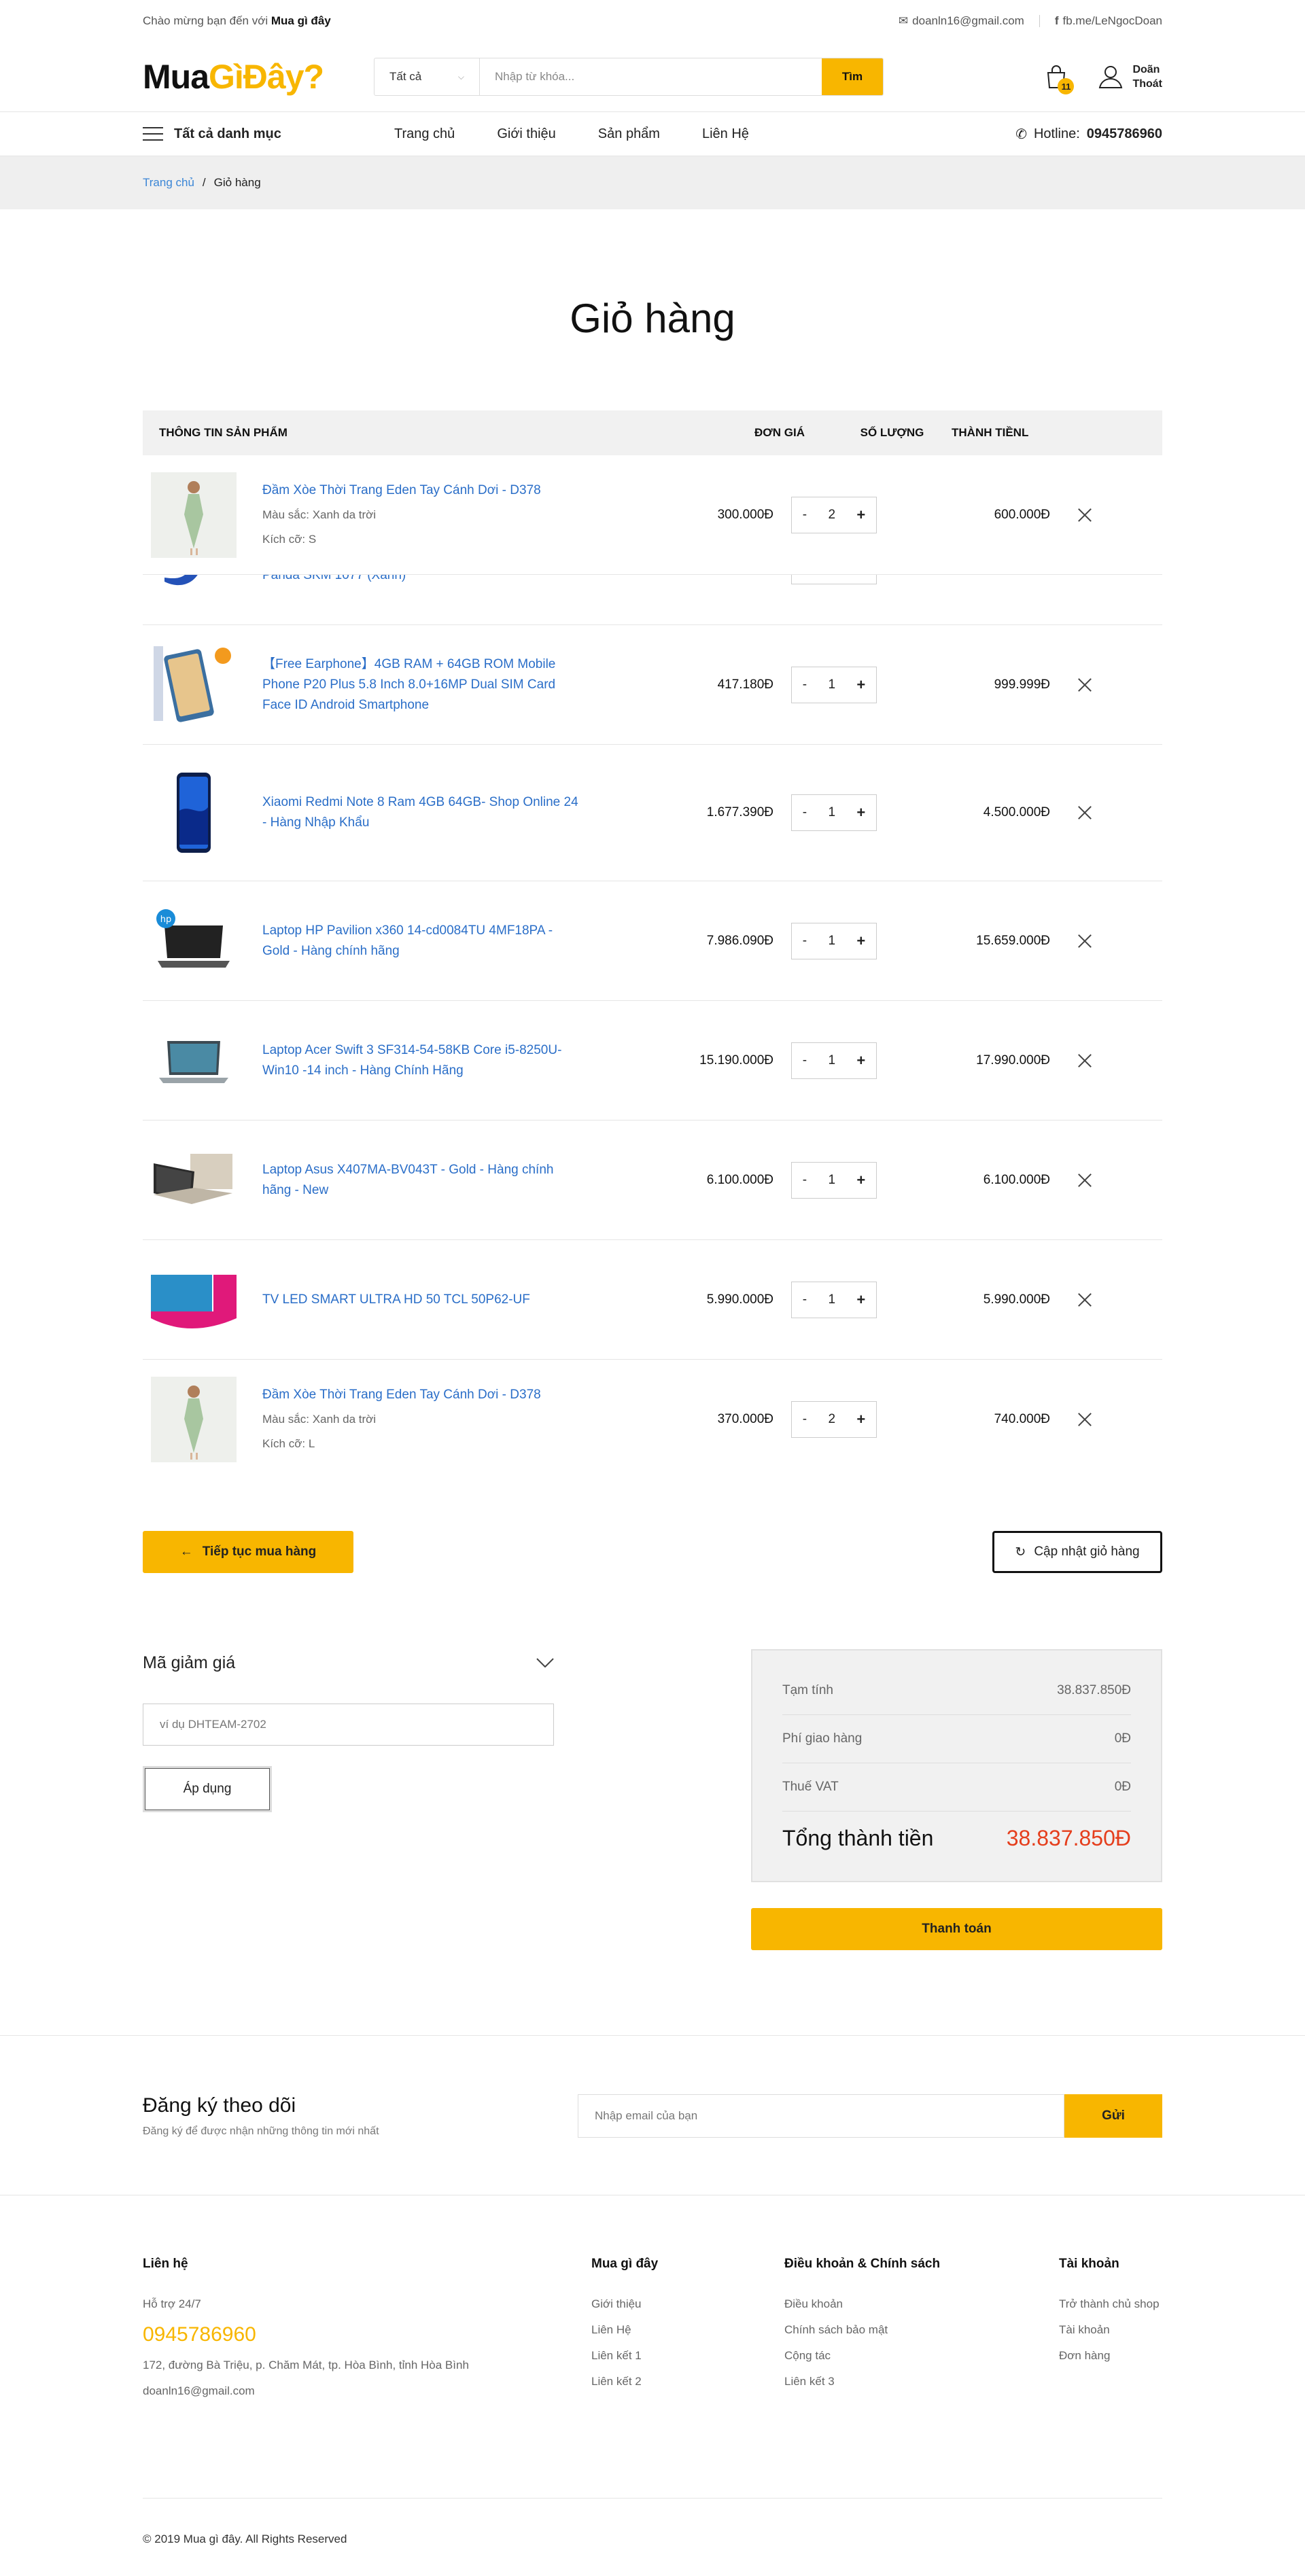 Image resolution: width=1305 pixels, height=2576 pixels. I want to click on nav-item-home: Trang chủ, so click(424, 134).